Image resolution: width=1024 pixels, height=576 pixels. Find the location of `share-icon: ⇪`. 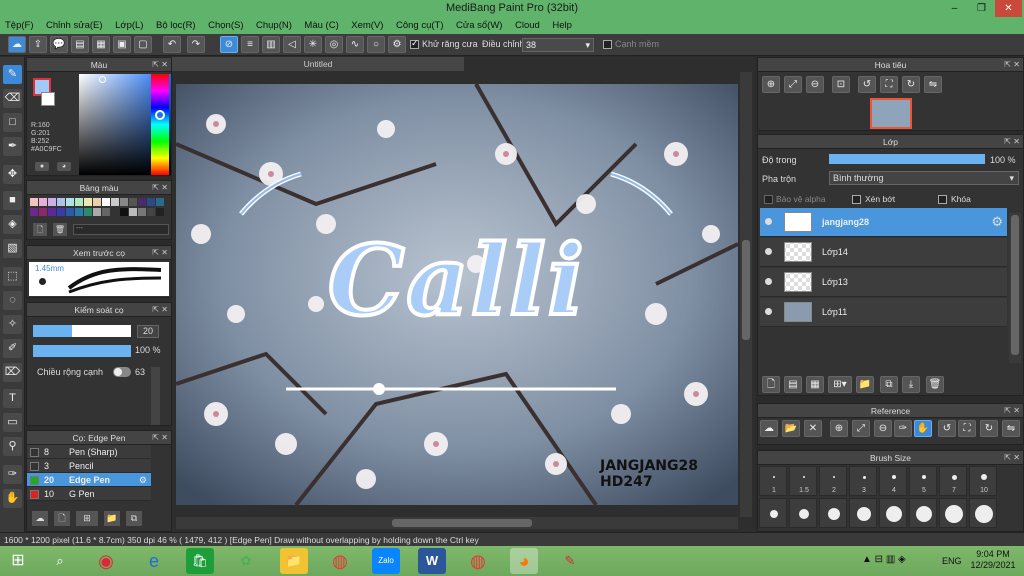

share-icon: ⇪ is located at coordinates (38, 44).